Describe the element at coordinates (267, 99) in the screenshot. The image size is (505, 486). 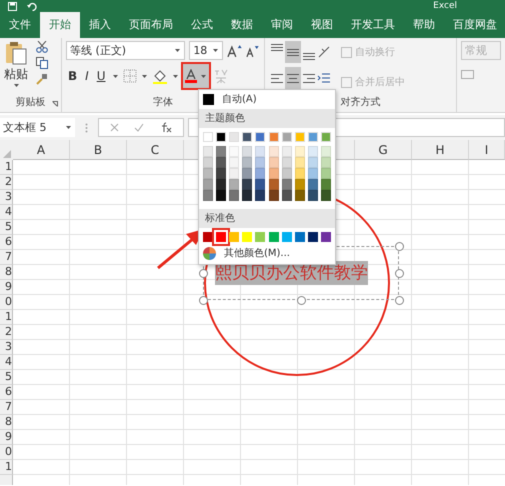
I see `automatic-color-item: 自动(A)` at that location.